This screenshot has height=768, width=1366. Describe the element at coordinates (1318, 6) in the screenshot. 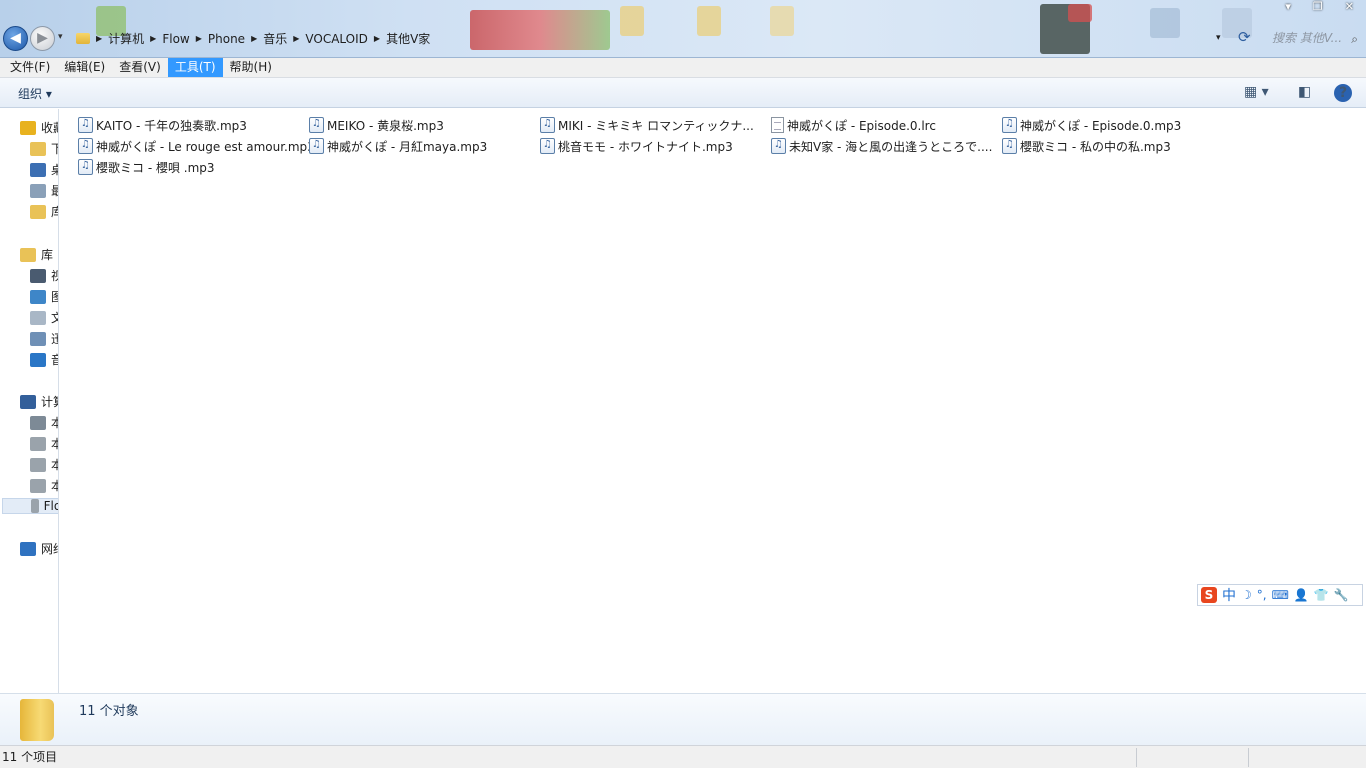

I see `maximize-button: ❐` at that location.